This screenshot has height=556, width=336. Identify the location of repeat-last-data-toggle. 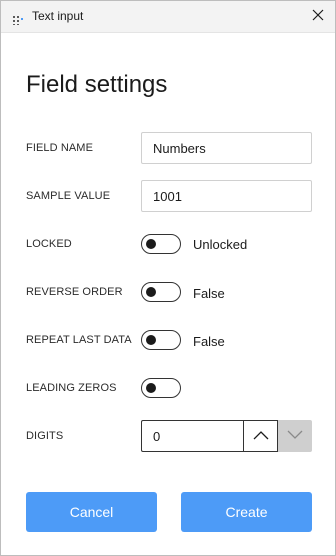
(161, 340).